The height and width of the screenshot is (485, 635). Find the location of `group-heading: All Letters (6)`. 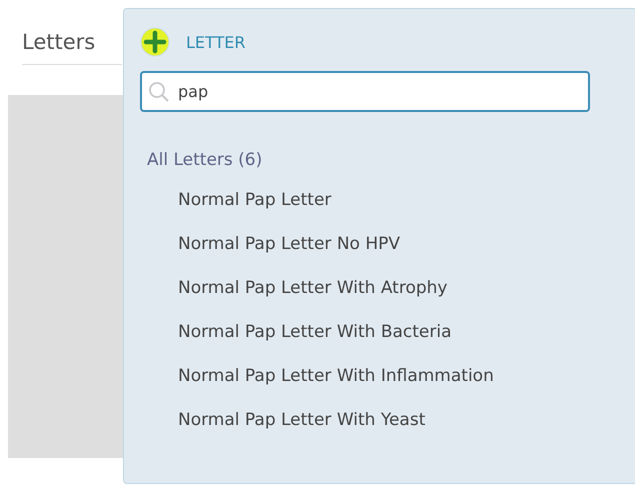

group-heading: All Letters (6) is located at coordinates (205, 160).